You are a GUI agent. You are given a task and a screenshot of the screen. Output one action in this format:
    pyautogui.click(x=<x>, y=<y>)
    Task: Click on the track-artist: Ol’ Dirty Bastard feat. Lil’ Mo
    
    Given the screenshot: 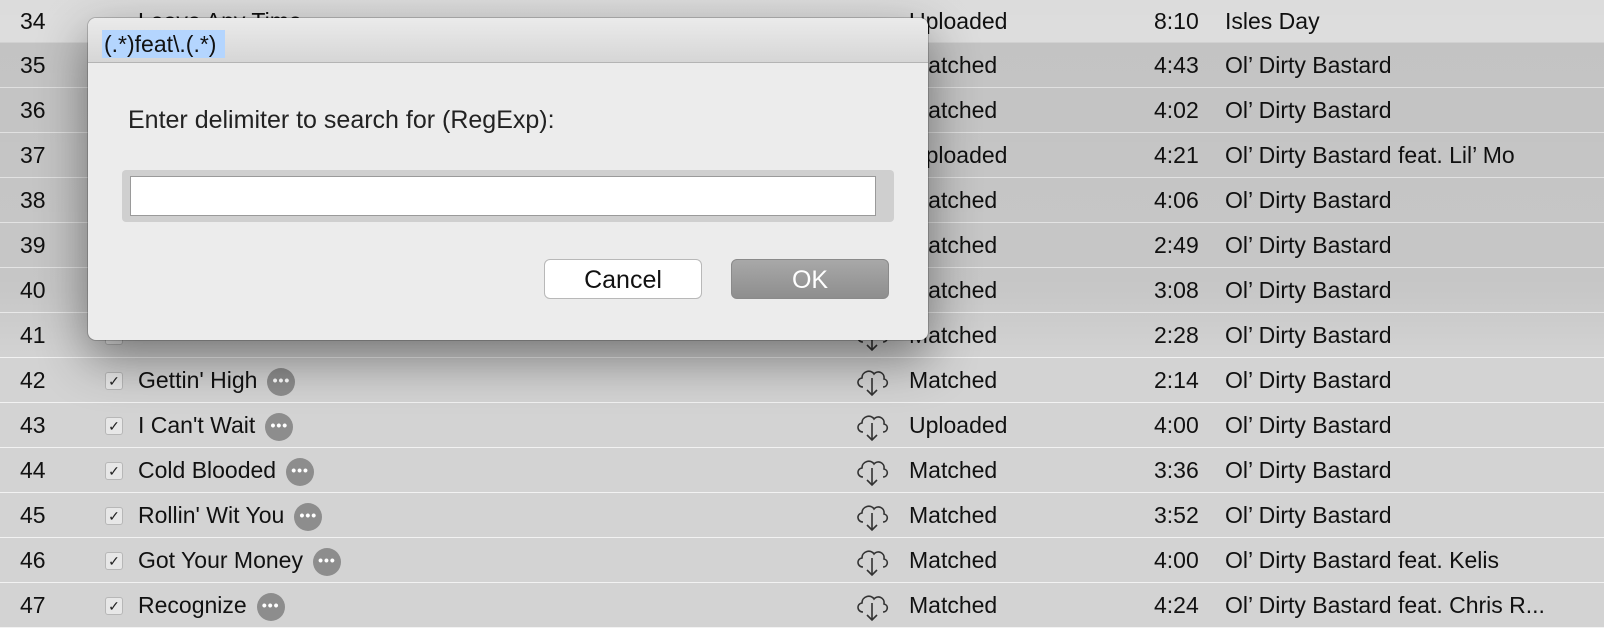 What is the action you would take?
    pyautogui.click(x=1370, y=155)
    